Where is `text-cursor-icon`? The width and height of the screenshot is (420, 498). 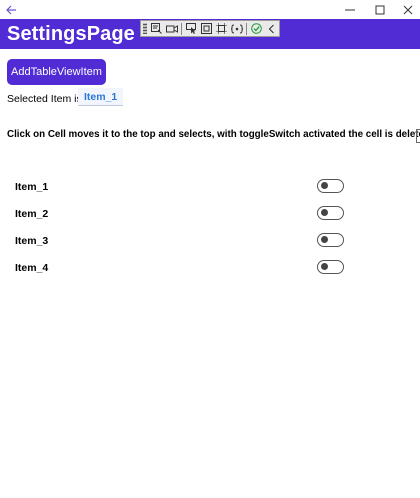
text-cursor-icon is located at coordinates (418, 136).